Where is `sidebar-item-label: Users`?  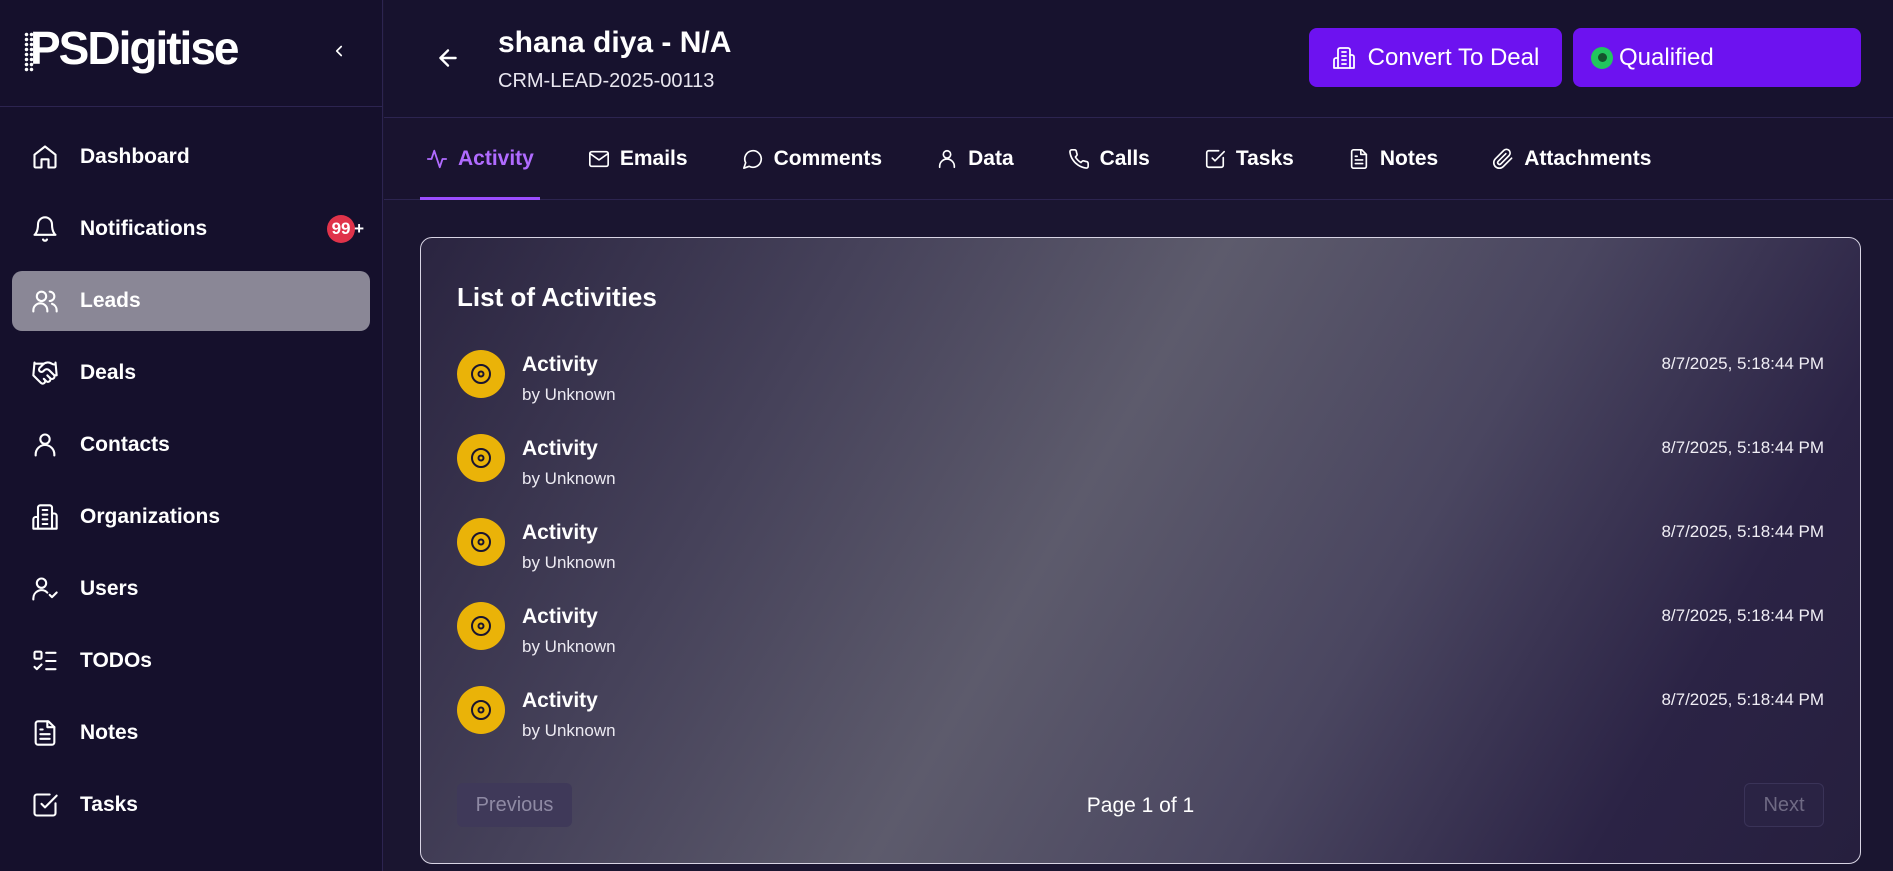 sidebar-item-label: Users is located at coordinates (109, 588).